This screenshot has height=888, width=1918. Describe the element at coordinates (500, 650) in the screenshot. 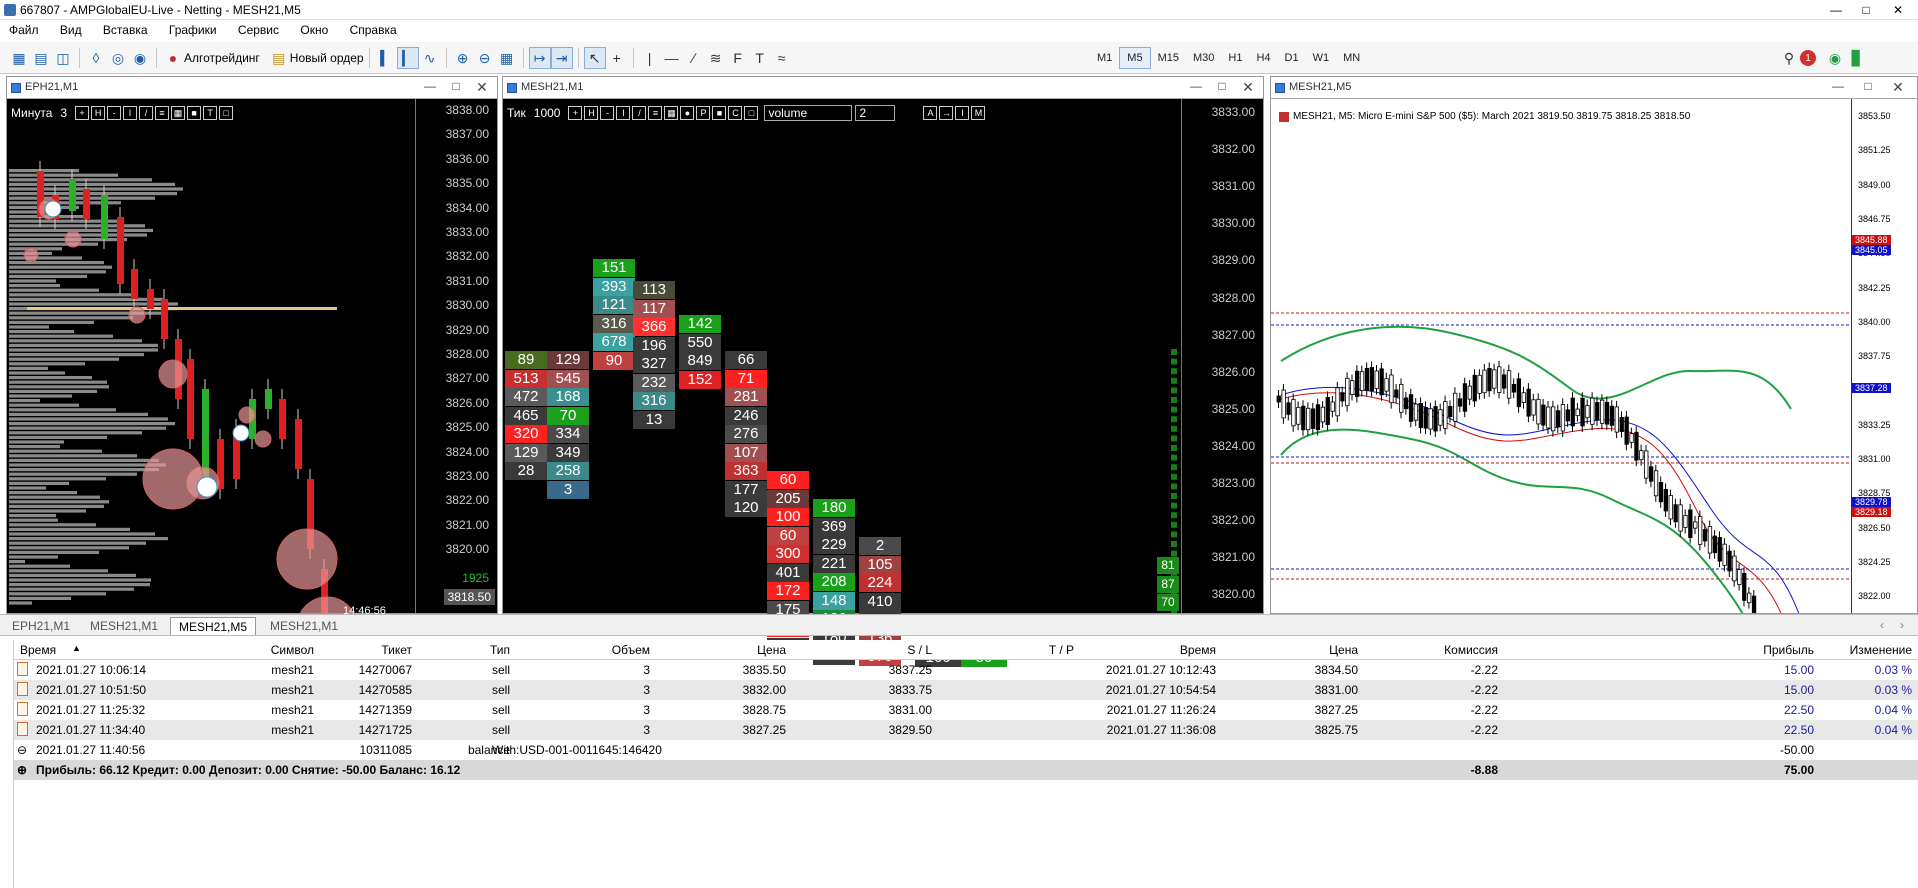

I see `col-type: Тип` at that location.